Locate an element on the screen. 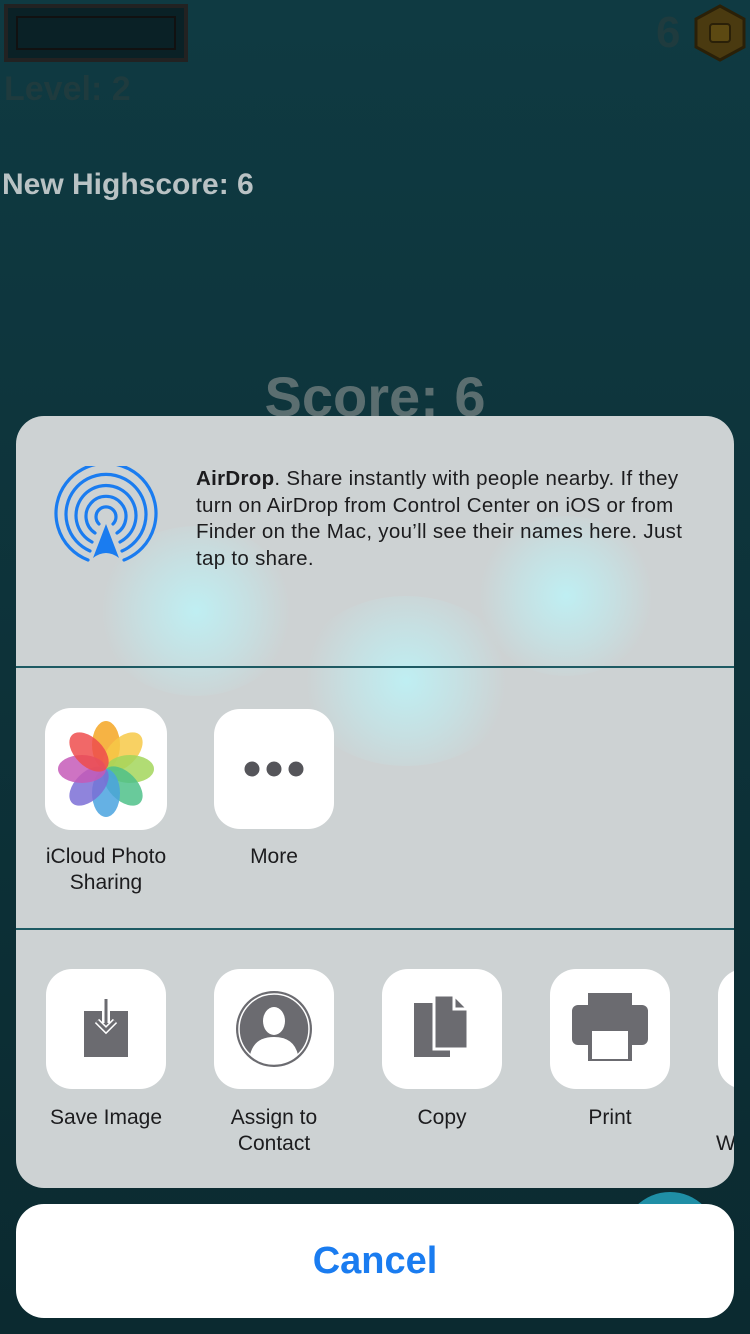 Image resolution: width=750 pixels, height=1334 pixels. action-label: Assign to Contact is located at coordinates (274, 1130).